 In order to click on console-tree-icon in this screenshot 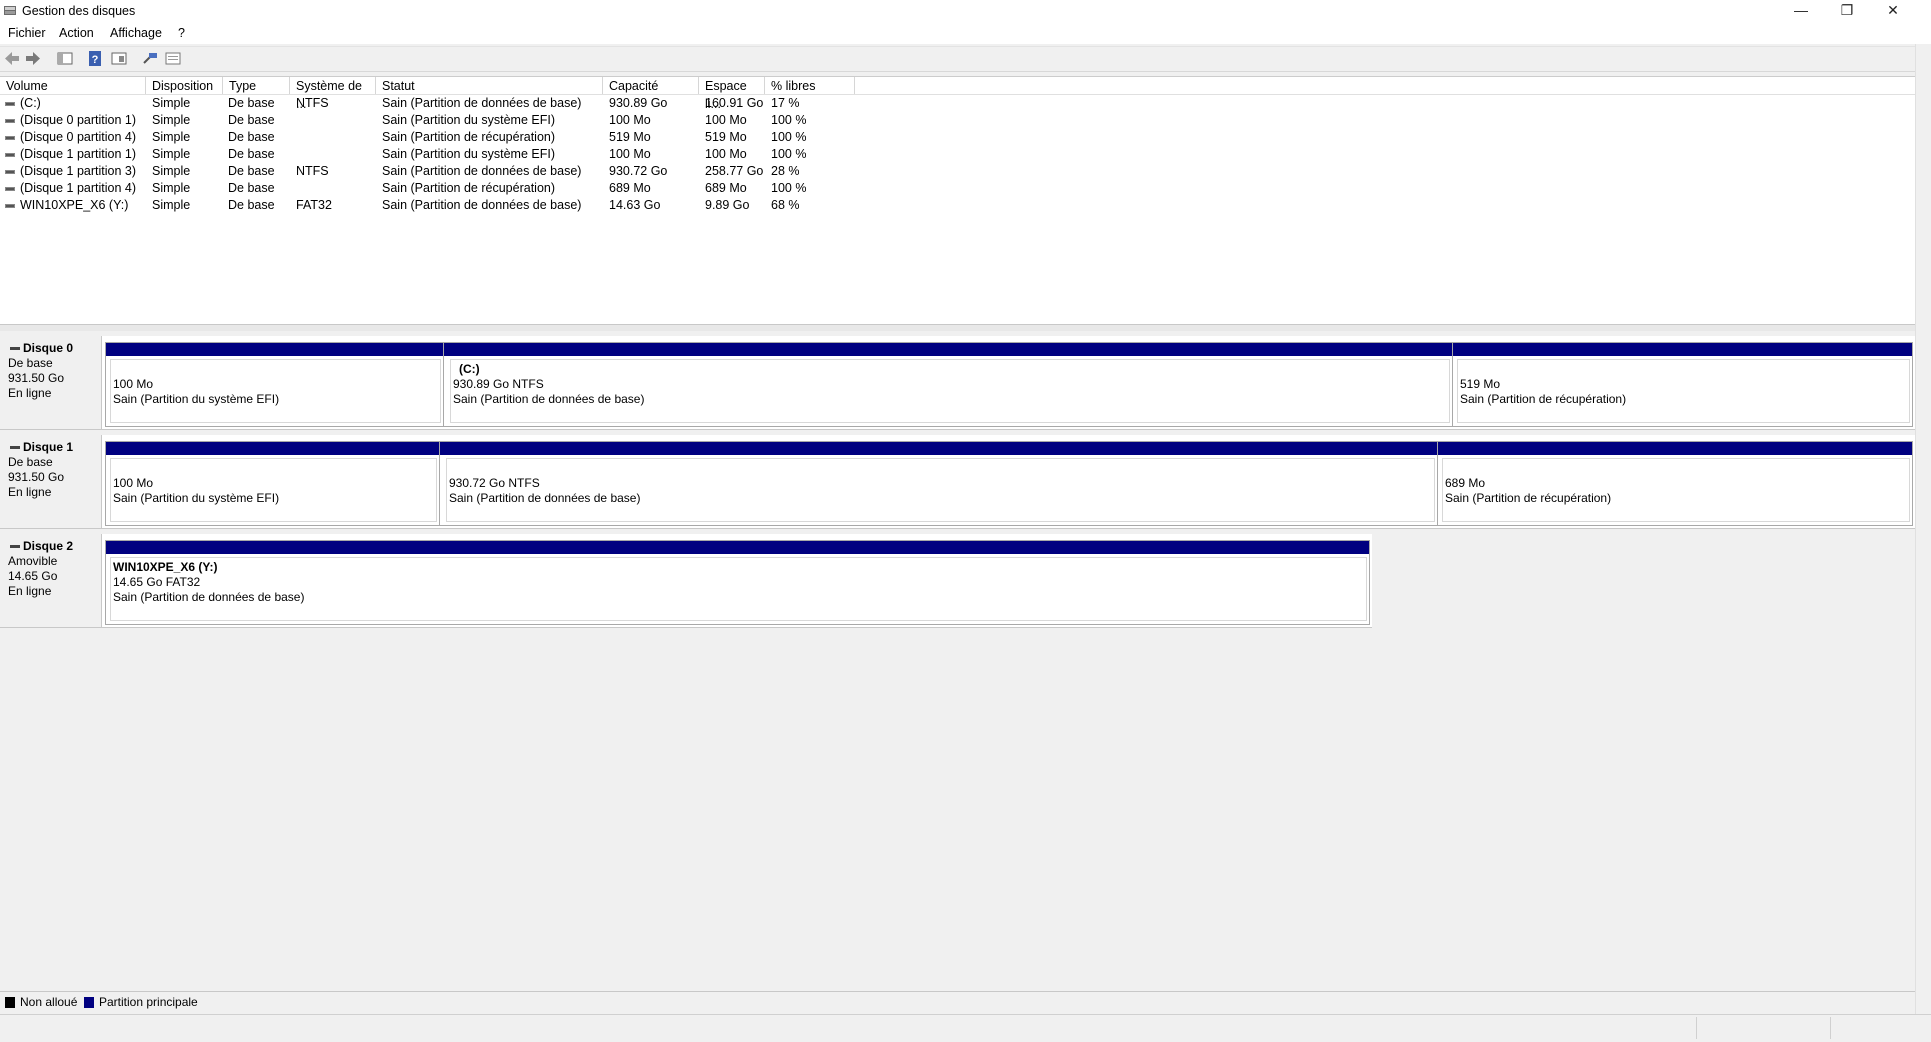, I will do `click(65, 58)`.